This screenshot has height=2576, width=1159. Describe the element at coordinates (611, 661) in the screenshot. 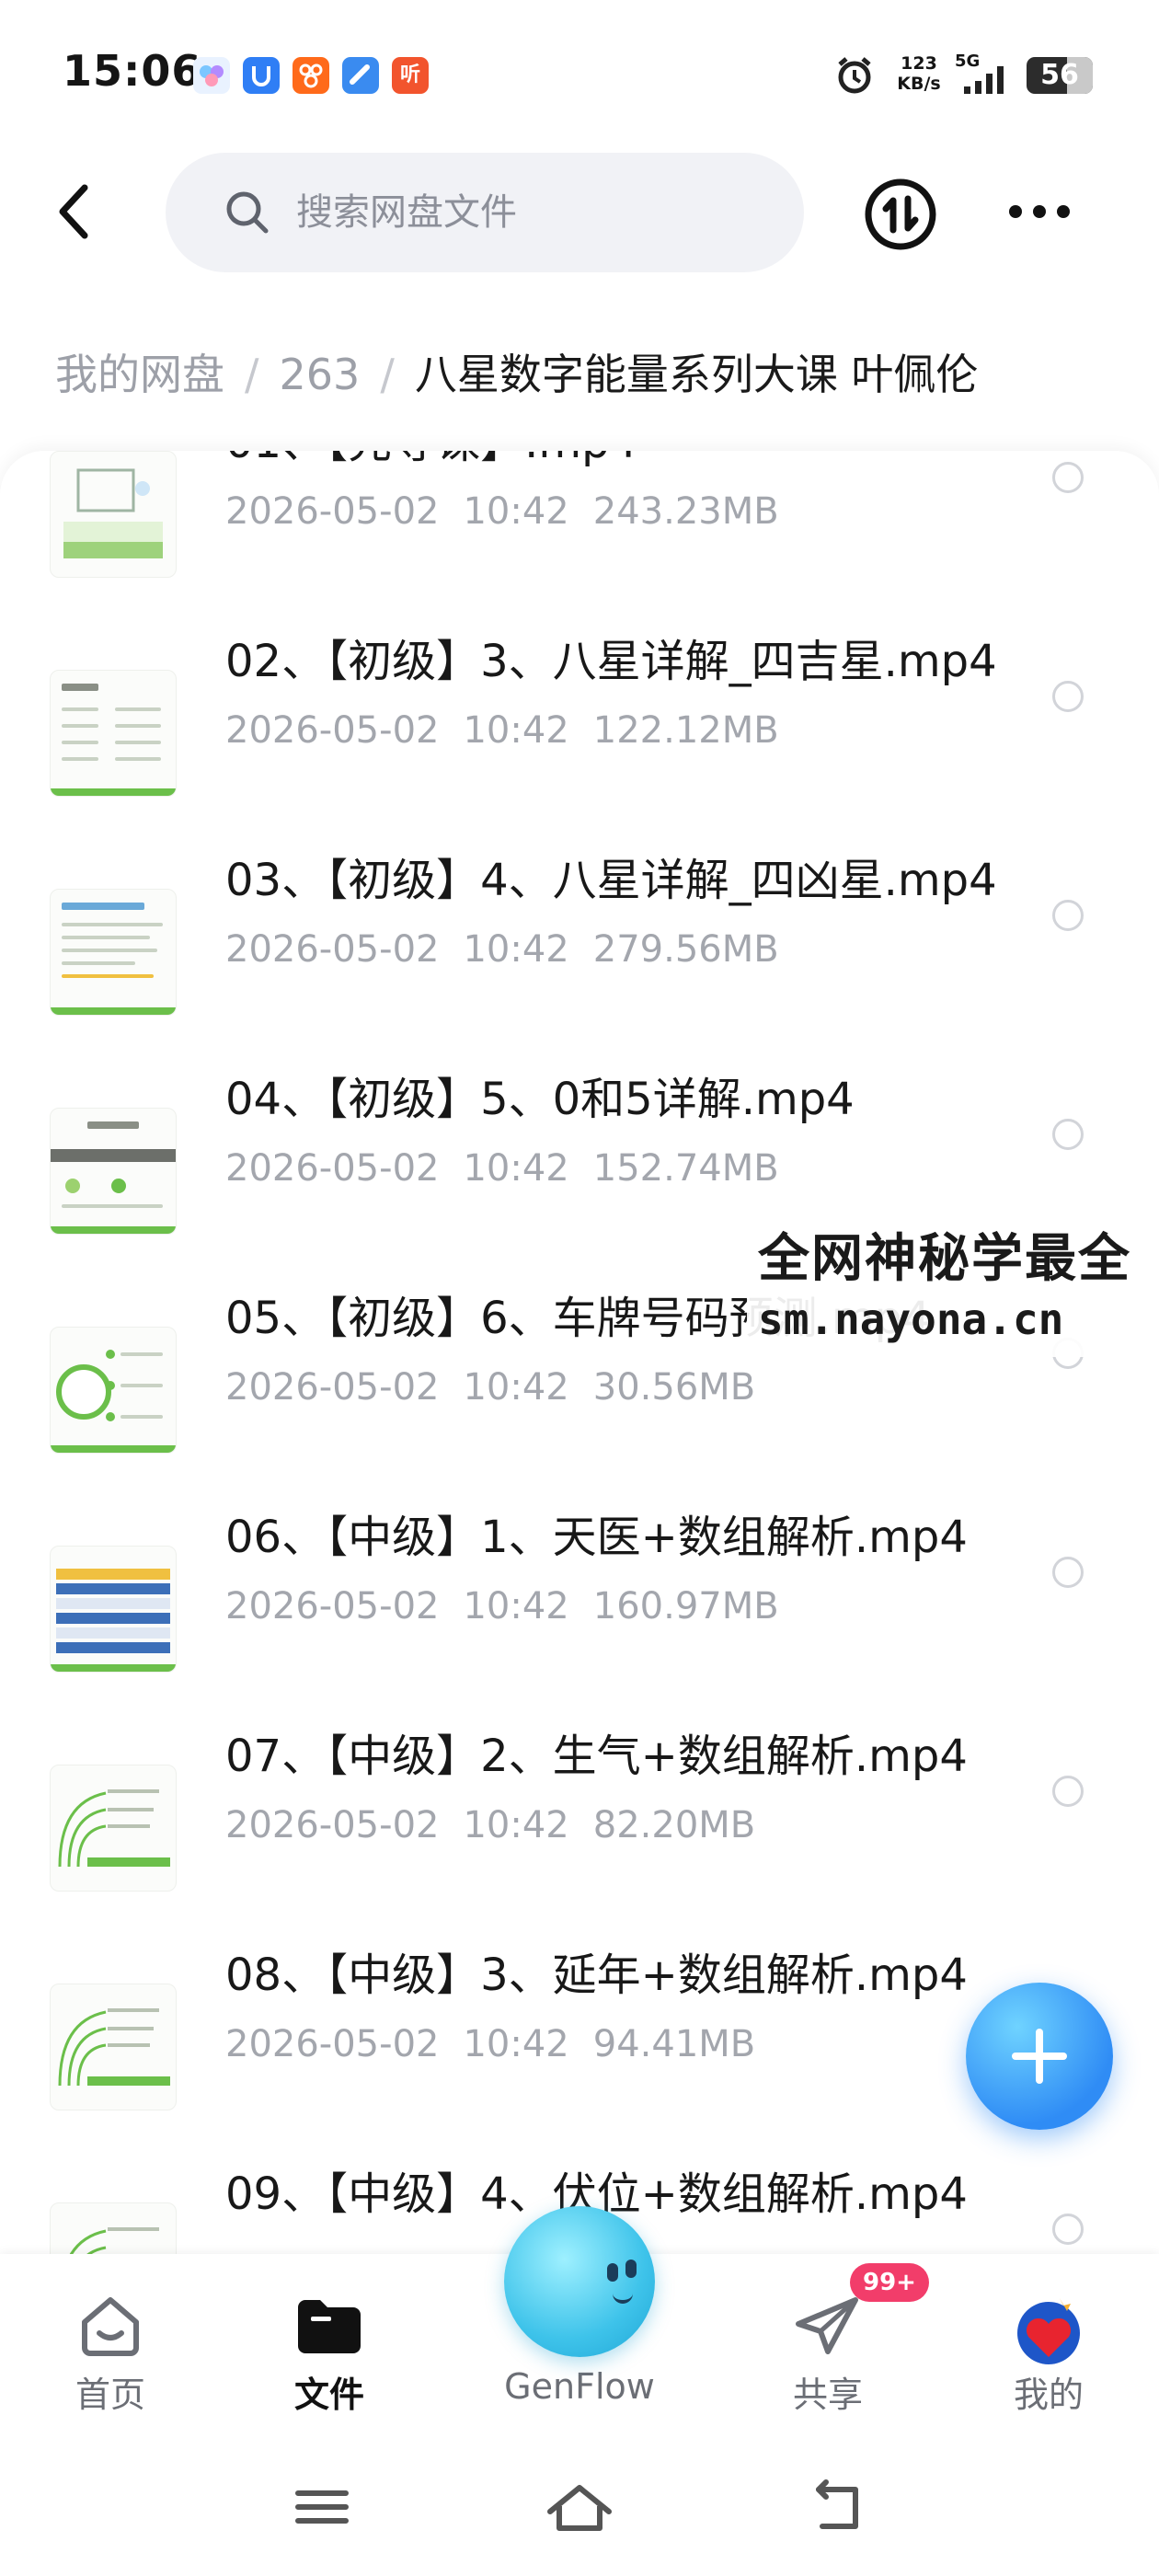

I see `file-name: 02、【初级】3、八星详解_四吉星.mp4` at that location.